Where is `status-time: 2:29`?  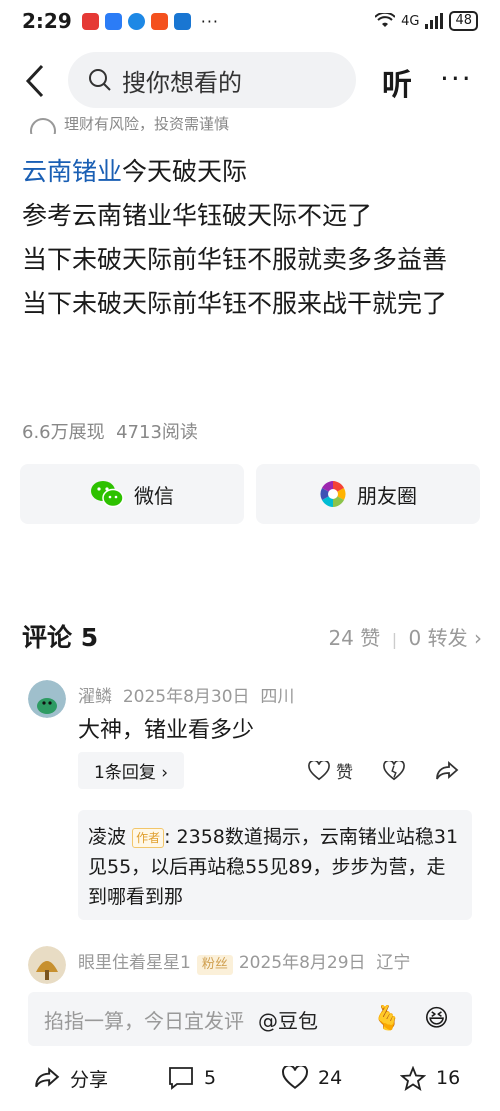 status-time: 2:29 is located at coordinates (47, 21).